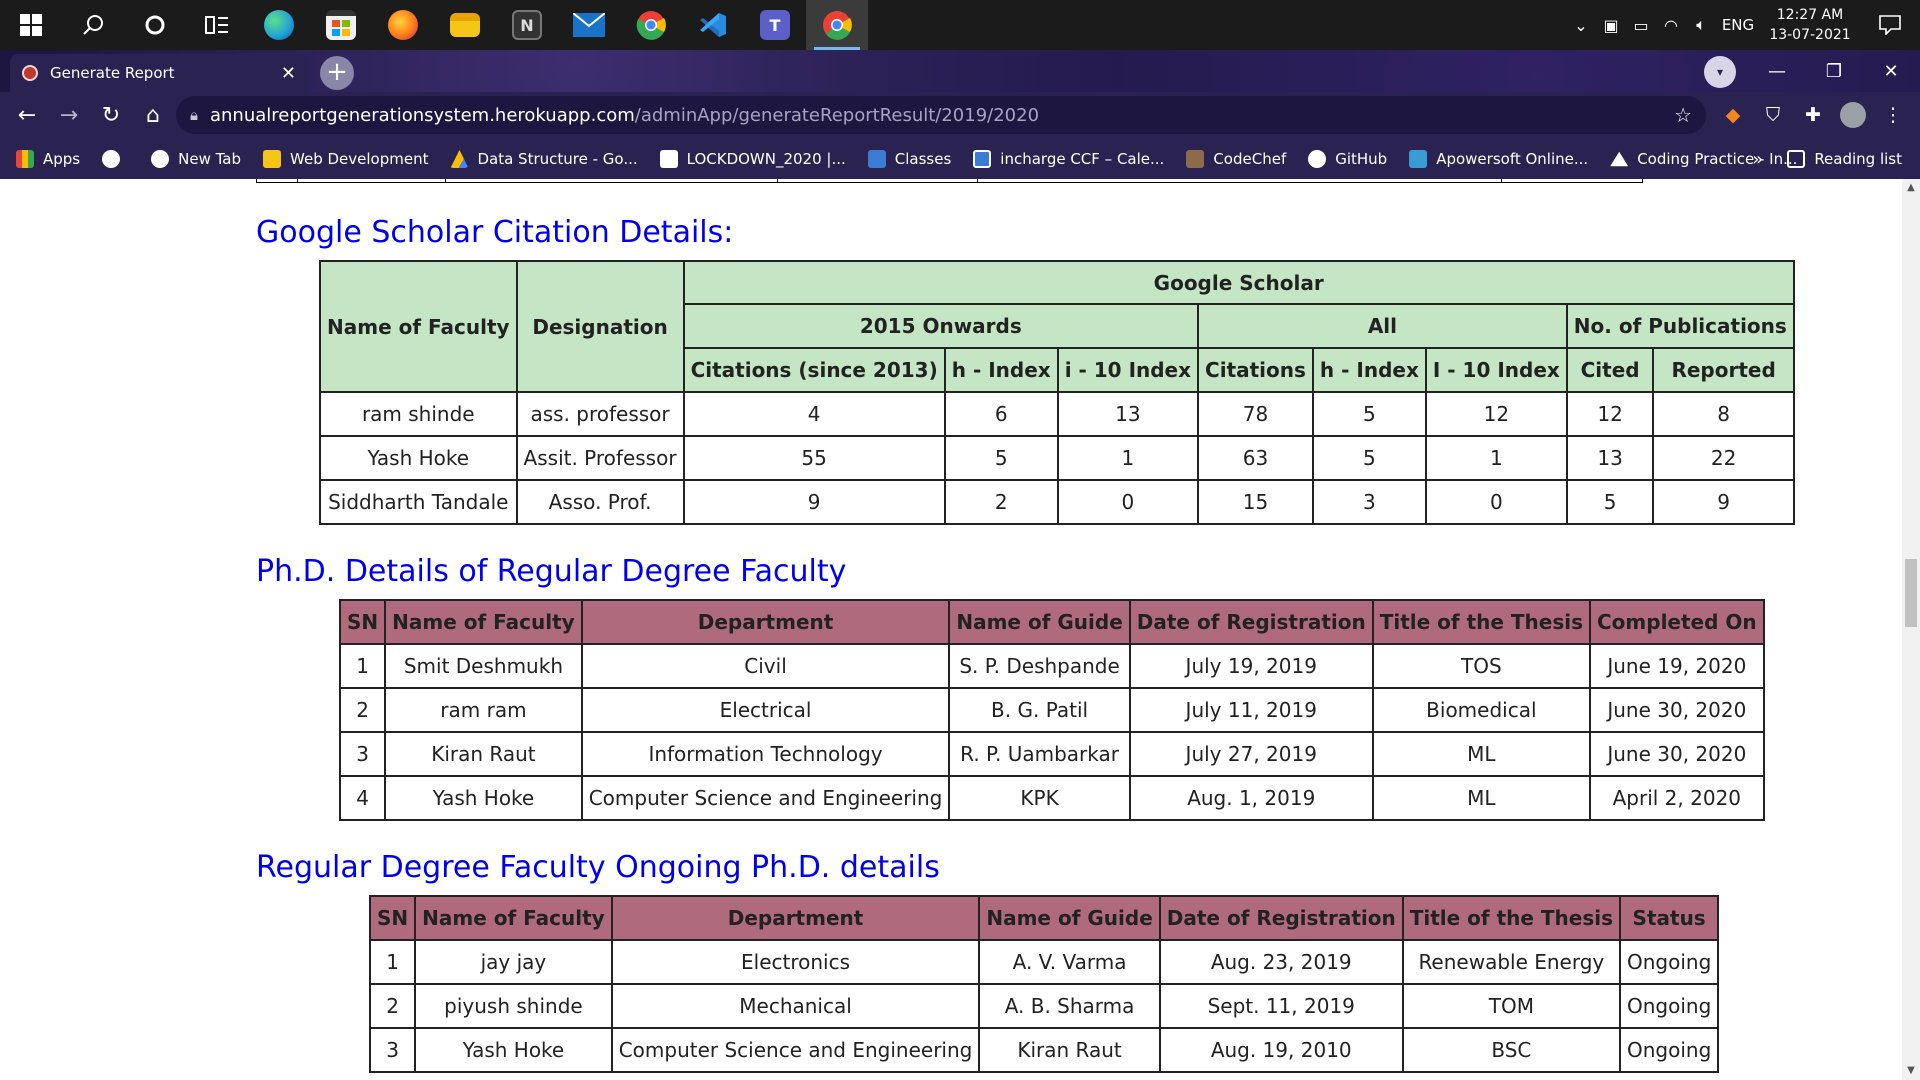 The width and height of the screenshot is (1920, 1080). I want to click on ongoing-cell: Yash Hoke, so click(513, 1050).